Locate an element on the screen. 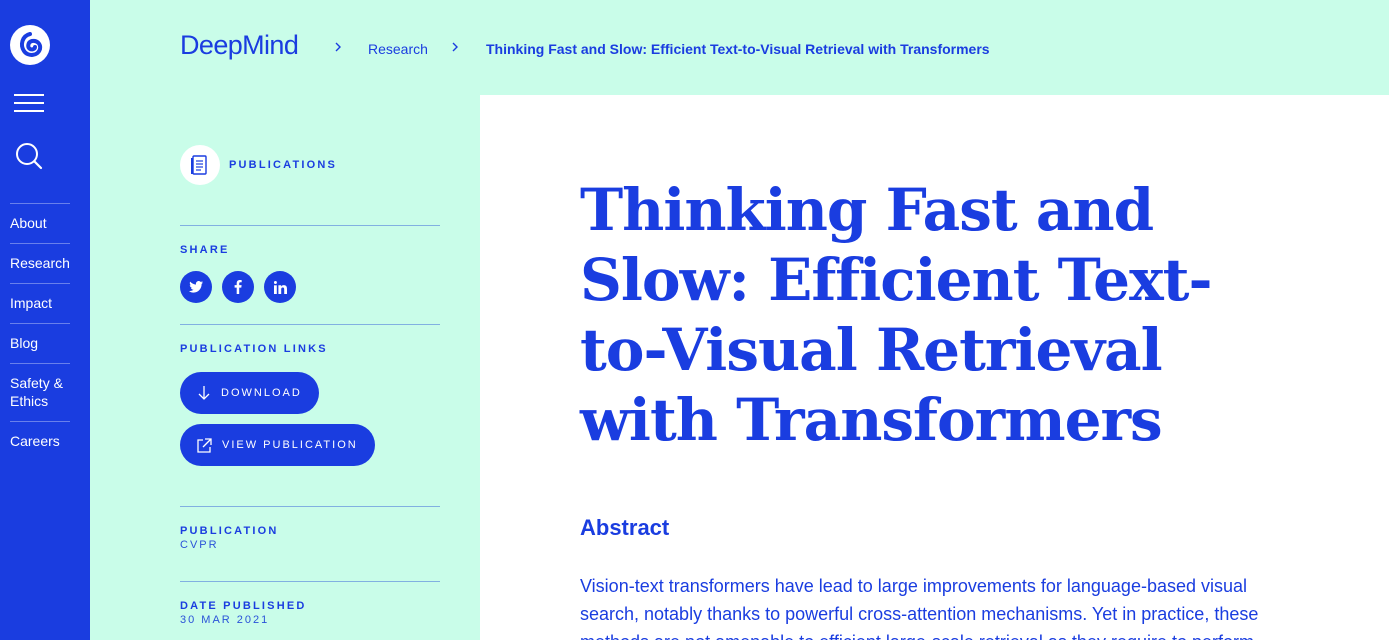 Image resolution: width=1389 pixels, height=640 pixels. download-row: DOWNLOAD is located at coordinates (310, 393).